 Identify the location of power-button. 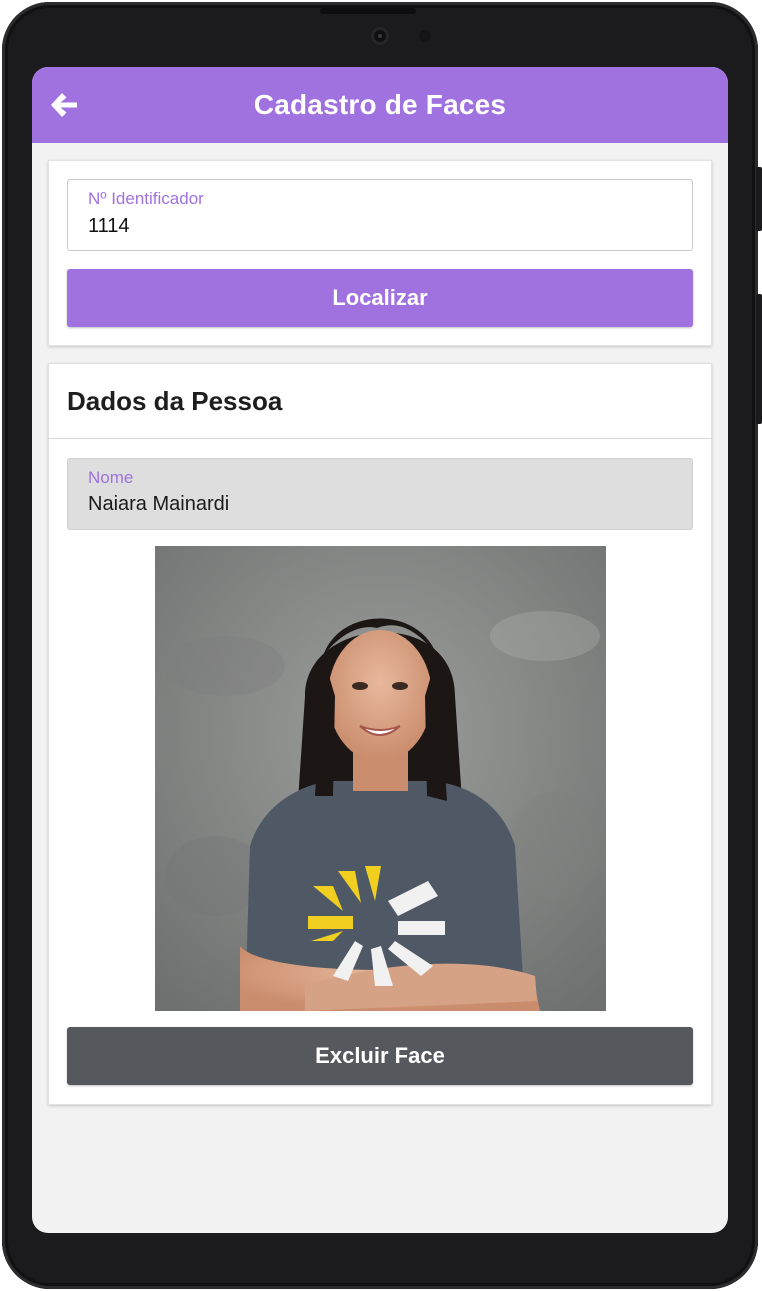
(759, 359).